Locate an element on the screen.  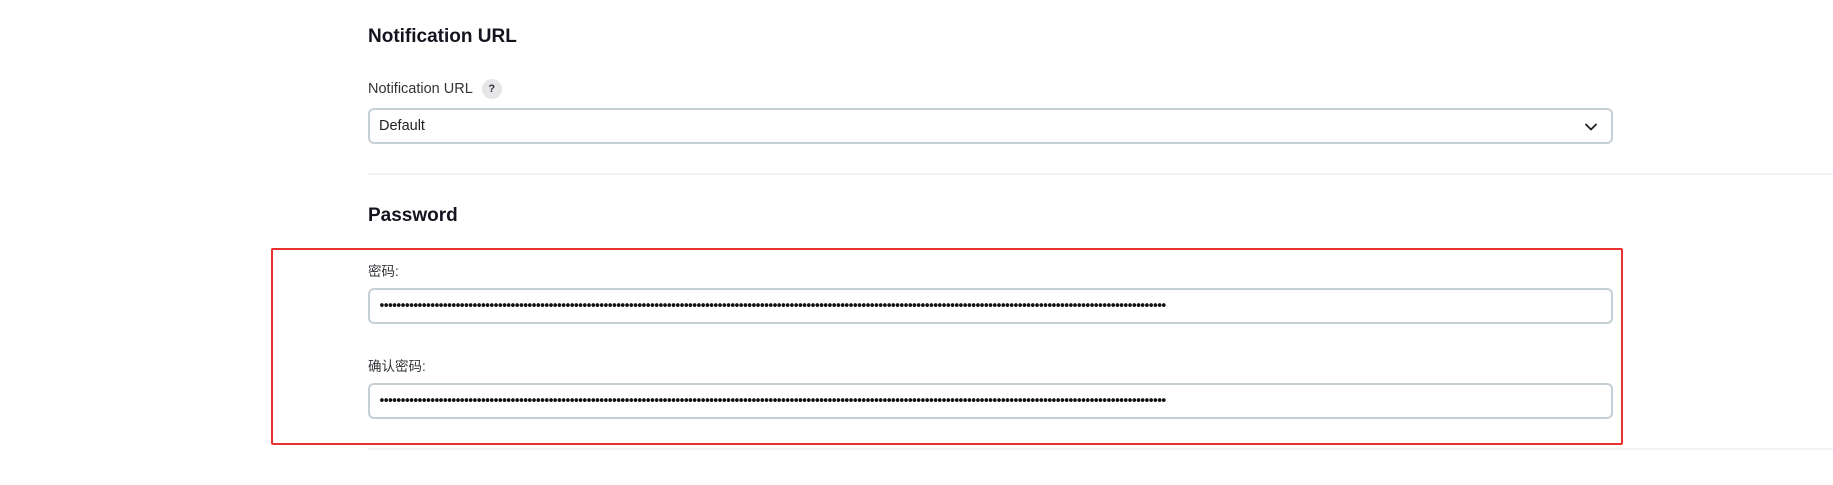
help-icon: ? is located at coordinates (491, 89).